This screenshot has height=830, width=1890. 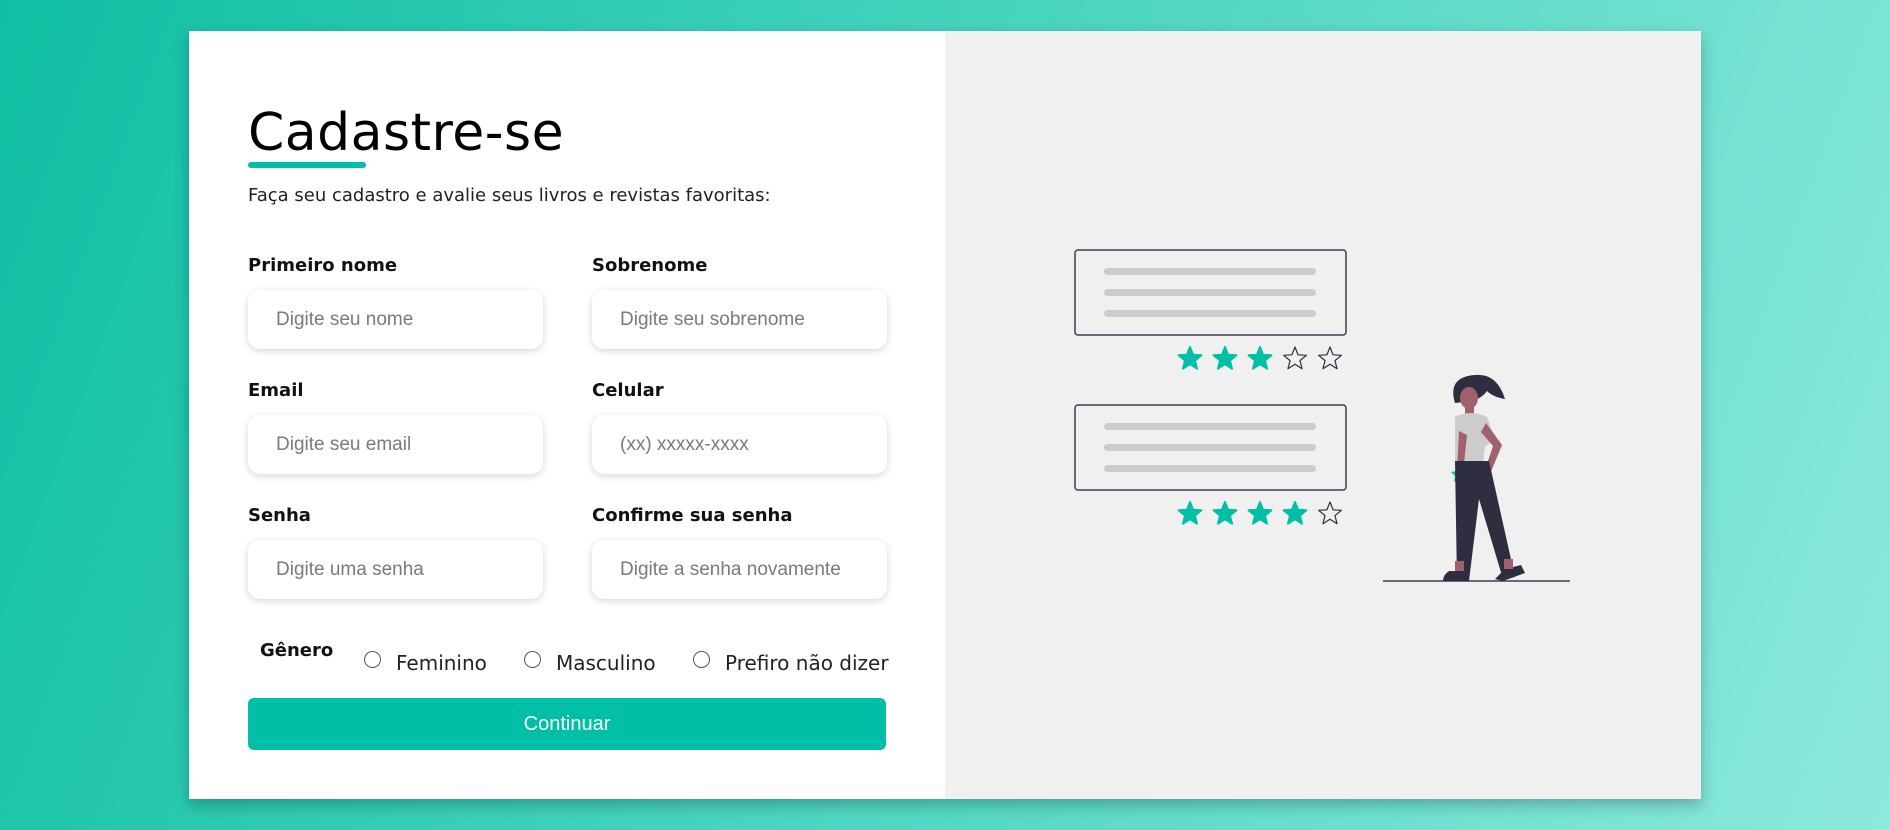 What do you see at coordinates (692, 515) in the screenshot?
I see `confirm-password-label: Confirme sua senha` at bounding box center [692, 515].